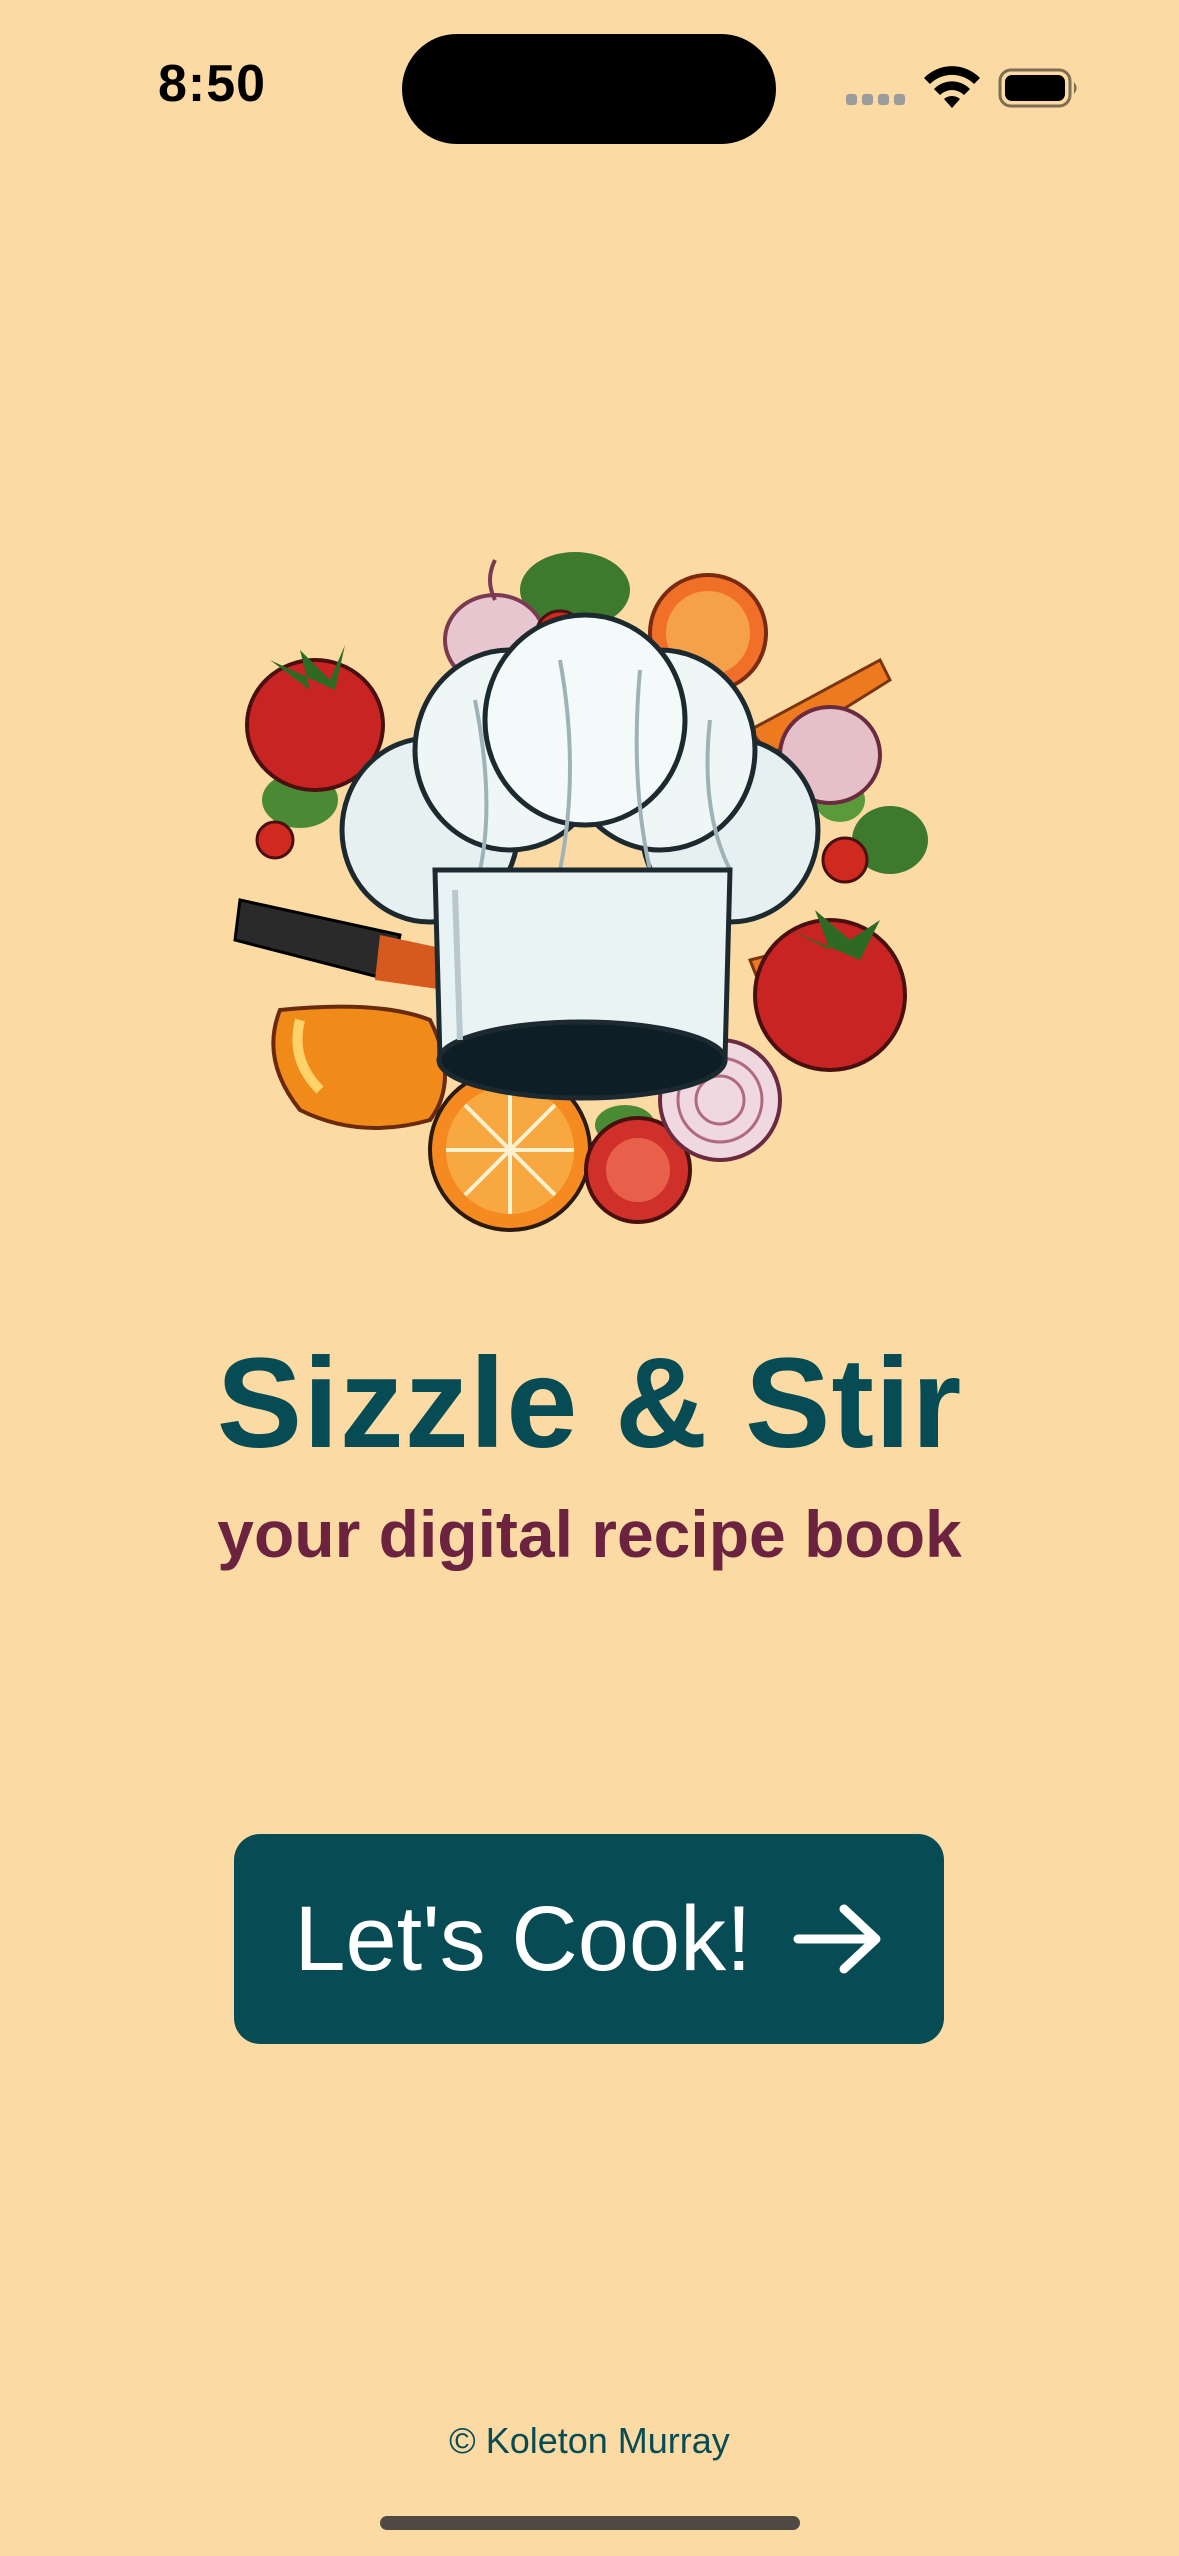  What do you see at coordinates (589, 1534) in the screenshot?
I see `app-subtitle: your digital recipe book` at bounding box center [589, 1534].